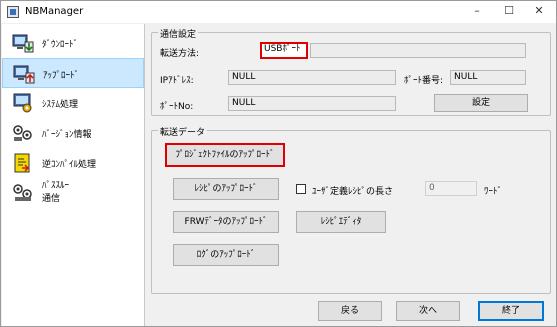 The height and width of the screenshot is (327, 557). What do you see at coordinates (22, 133) in the screenshot?
I see `version-info-icon` at bounding box center [22, 133].